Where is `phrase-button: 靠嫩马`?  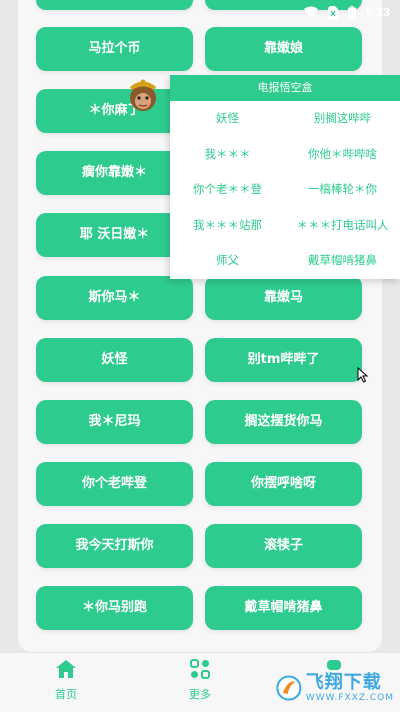 phrase-button: 靠嫩马 is located at coordinates (283, 298).